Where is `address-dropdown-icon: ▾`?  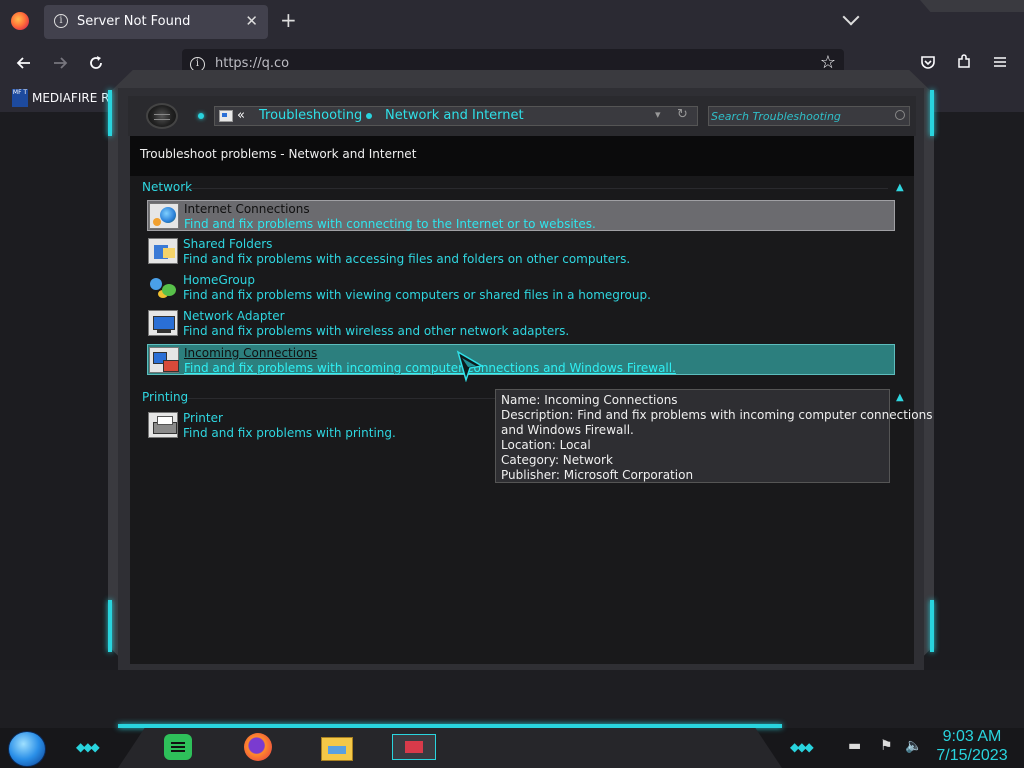 address-dropdown-icon: ▾ is located at coordinates (658, 114).